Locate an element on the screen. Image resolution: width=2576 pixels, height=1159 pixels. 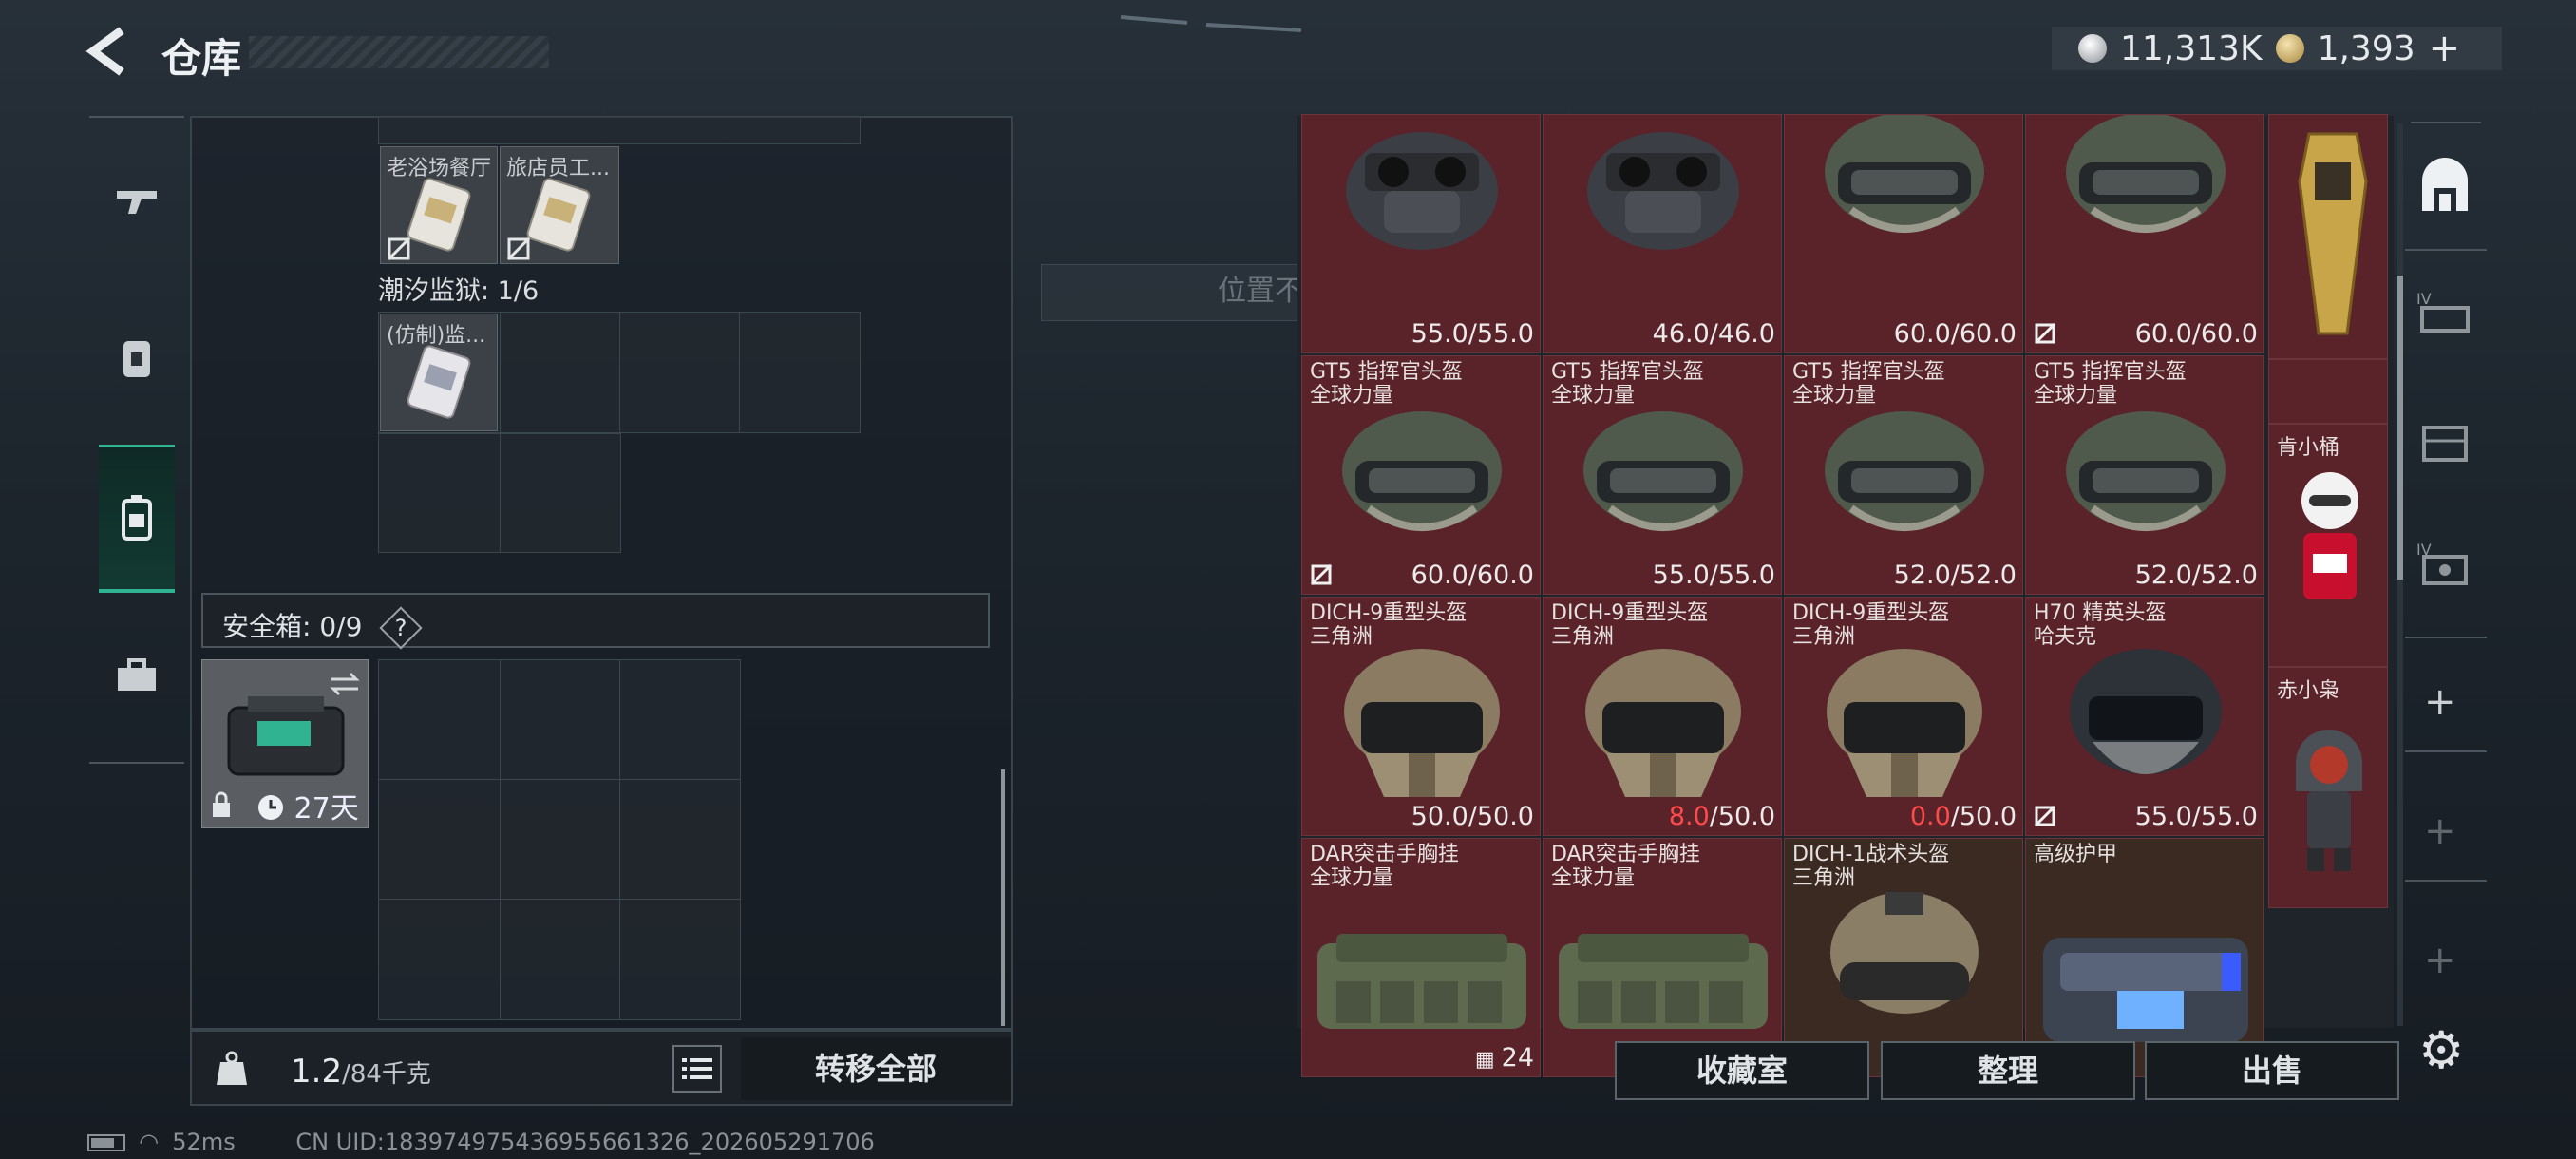
silver-coin-icon is located at coordinates (2092, 48).